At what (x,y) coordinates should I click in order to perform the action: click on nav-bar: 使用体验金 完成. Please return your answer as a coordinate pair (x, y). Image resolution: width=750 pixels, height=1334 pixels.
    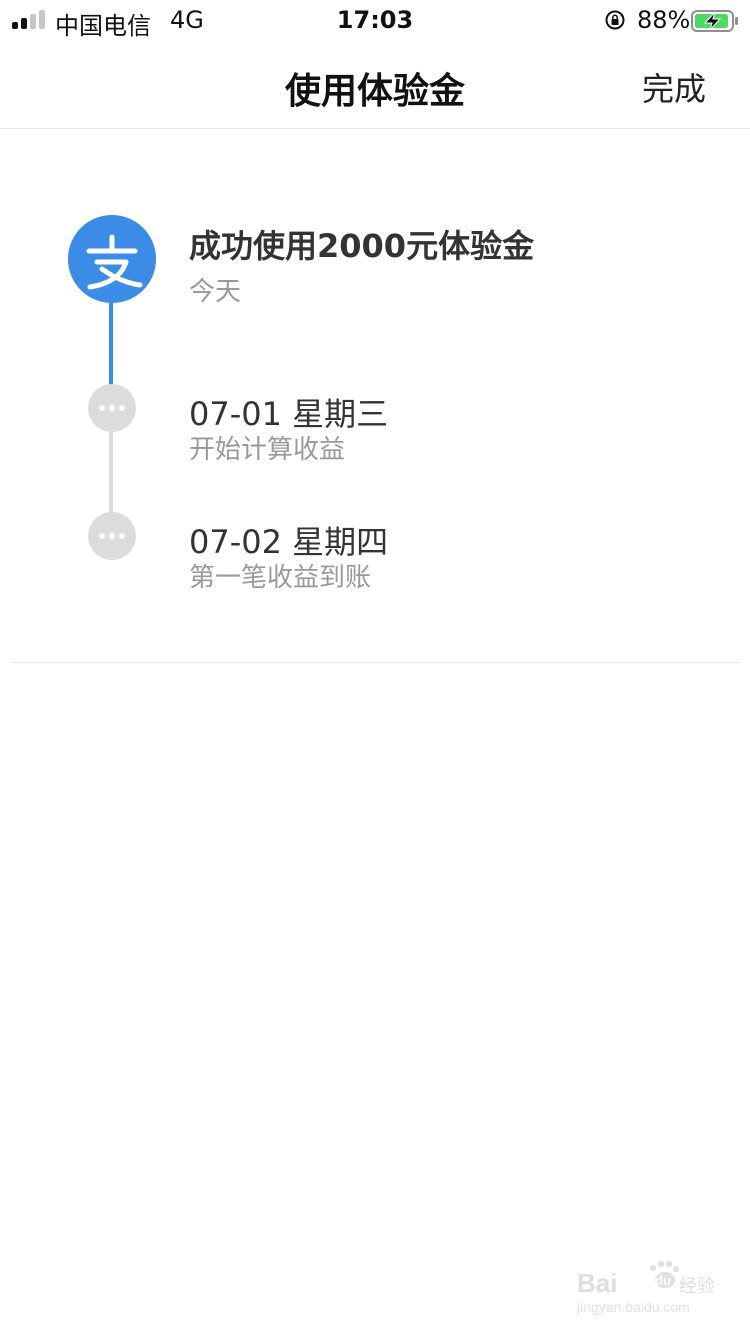
    Looking at the image, I should click on (375, 84).